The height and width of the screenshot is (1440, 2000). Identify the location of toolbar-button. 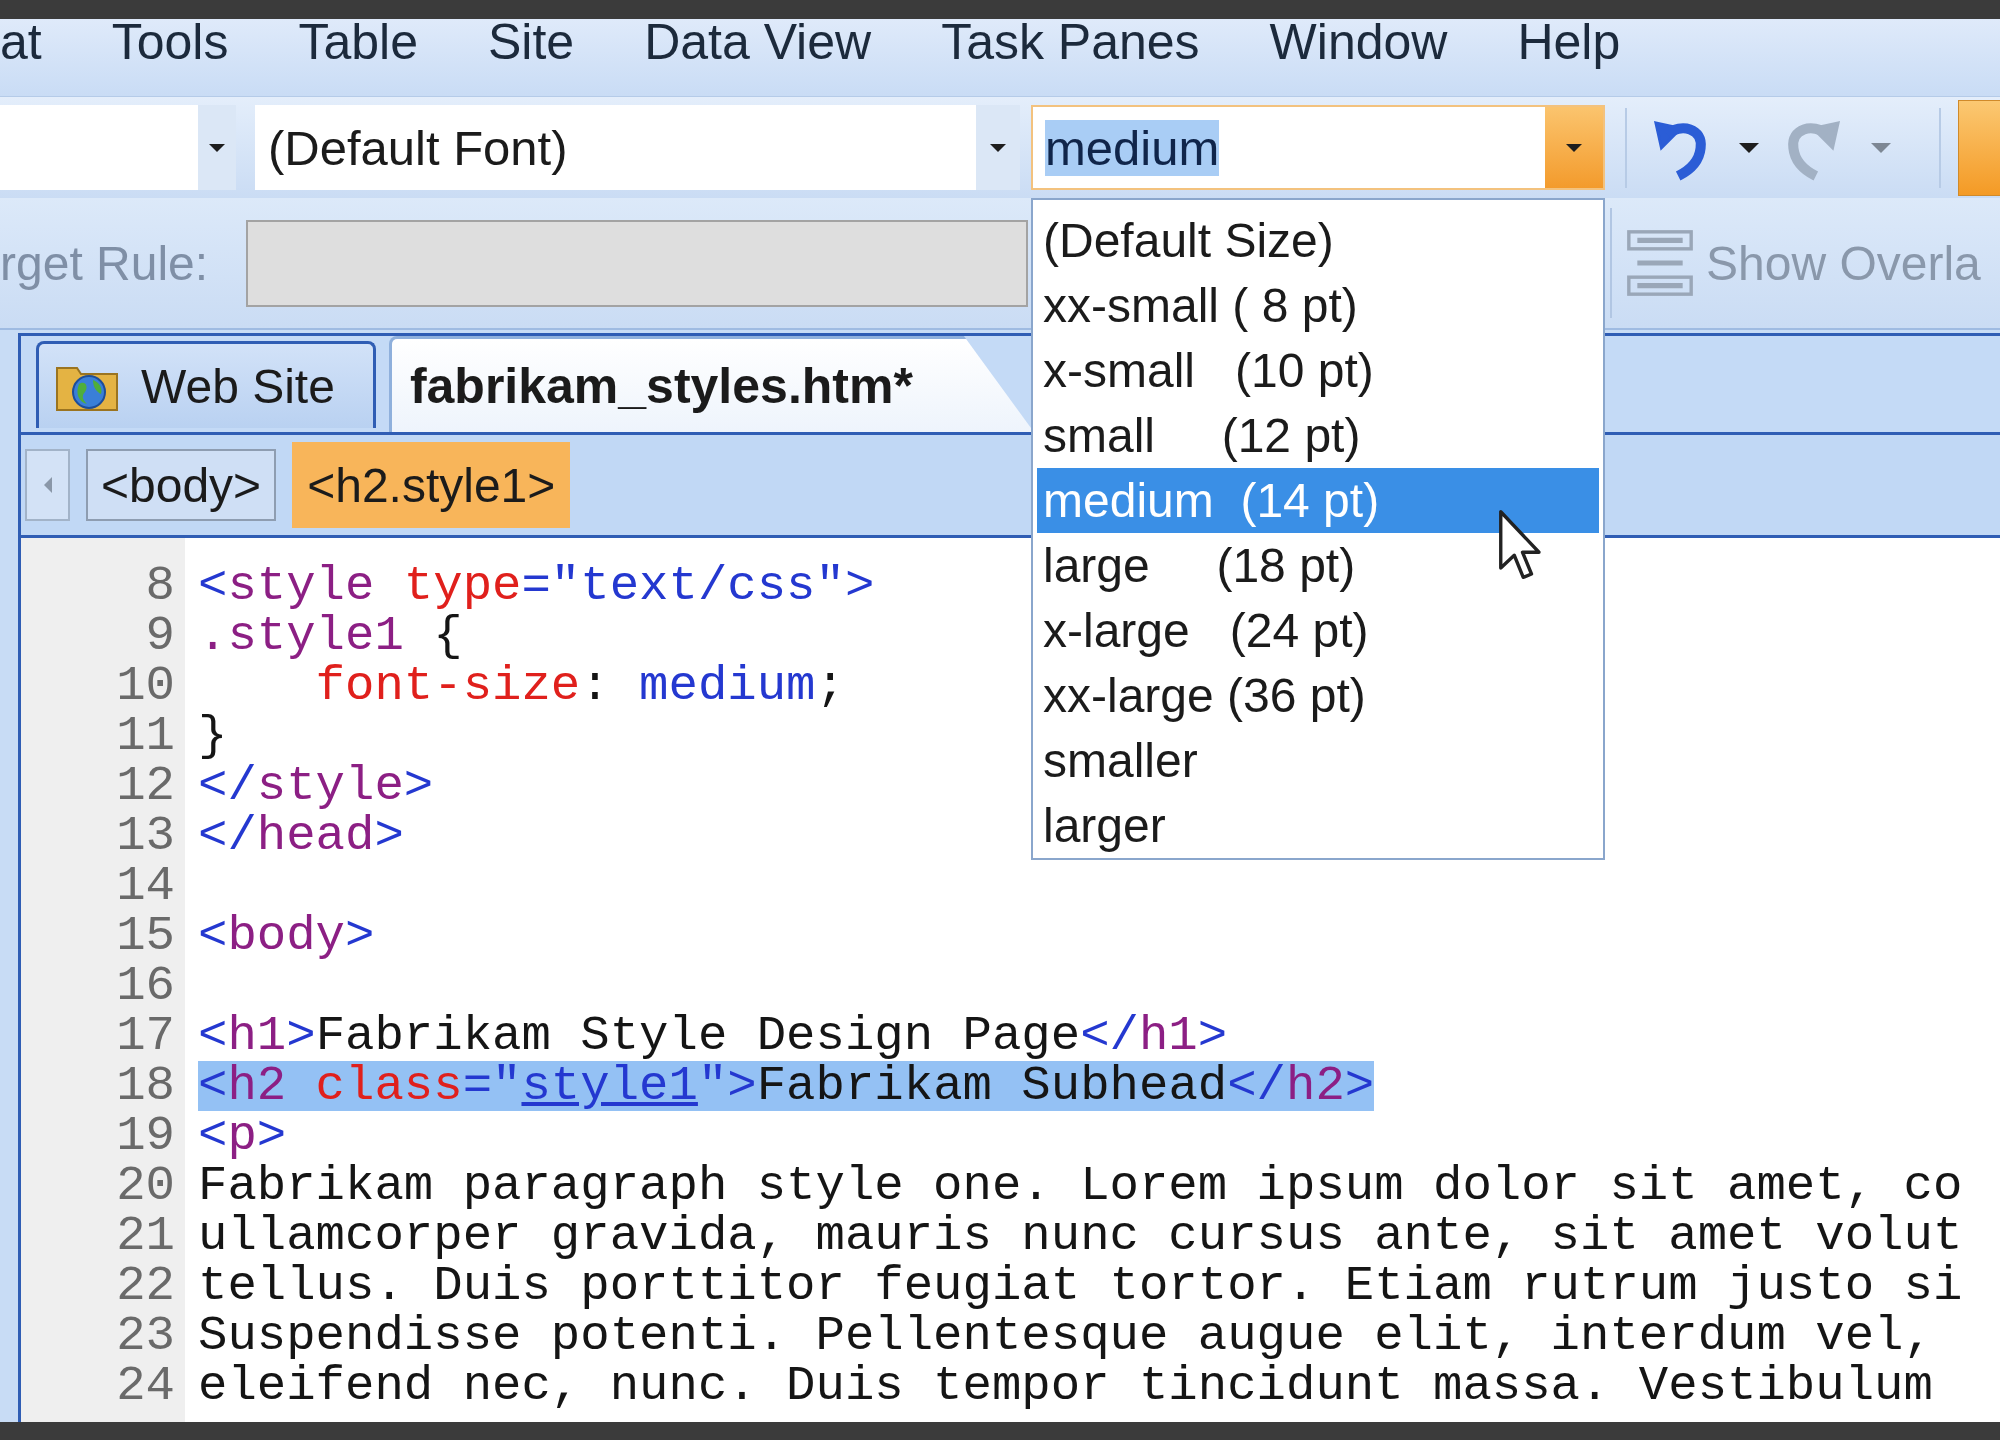
(1979, 147).